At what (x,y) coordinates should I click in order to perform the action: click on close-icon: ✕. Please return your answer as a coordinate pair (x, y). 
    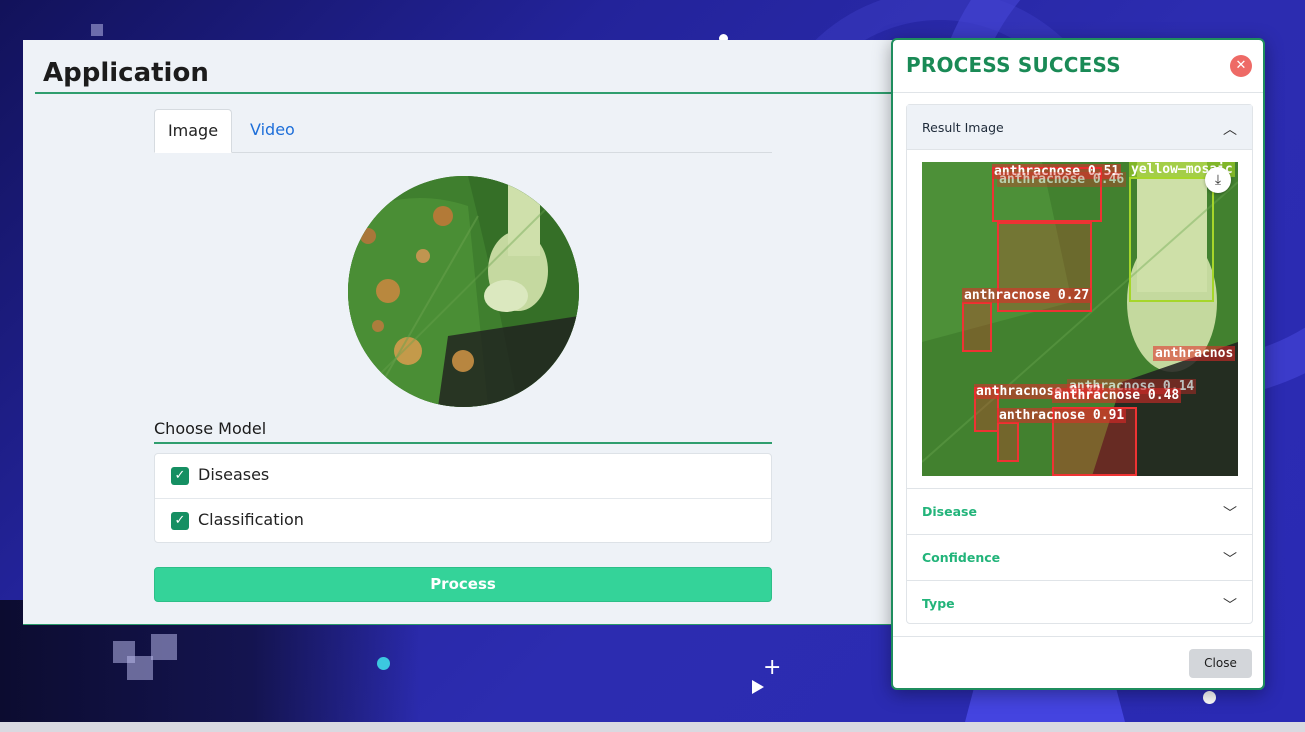
    Looking at the image, I should click on (1241, 66).